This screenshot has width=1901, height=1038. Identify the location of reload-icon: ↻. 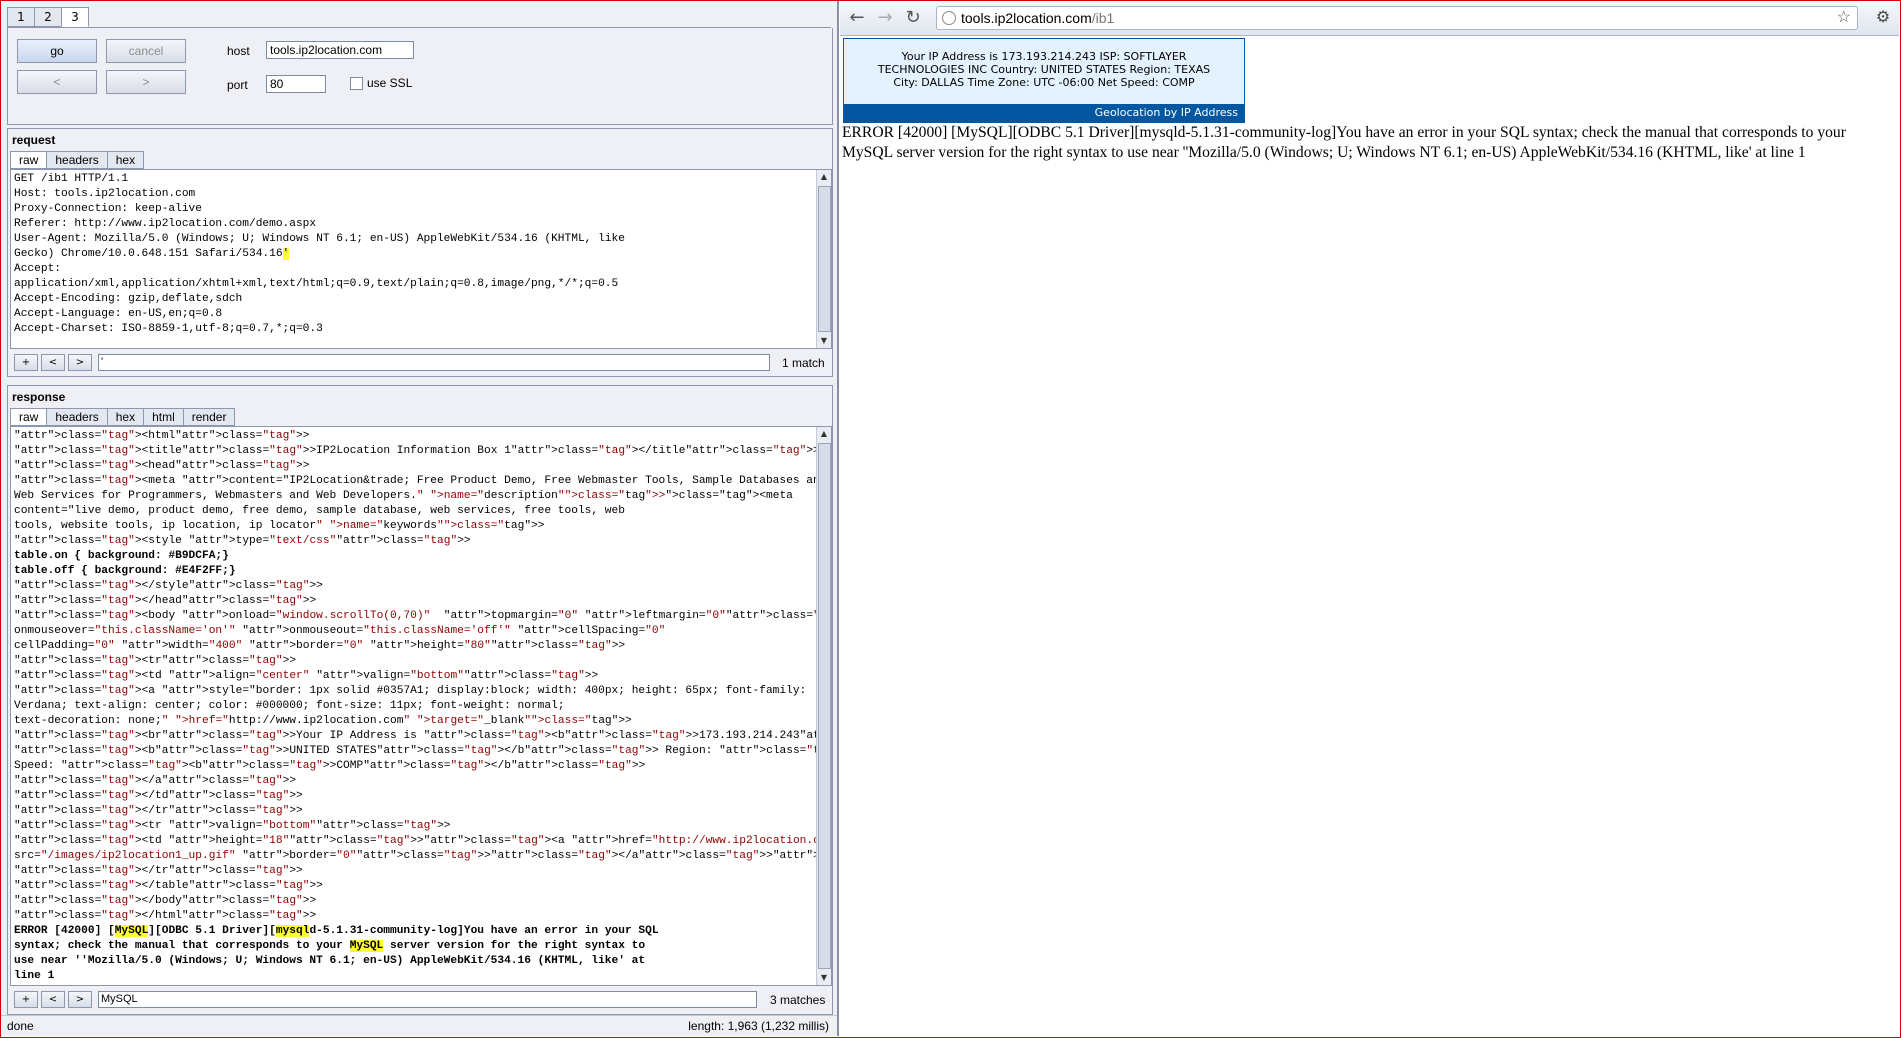
(913, 18).